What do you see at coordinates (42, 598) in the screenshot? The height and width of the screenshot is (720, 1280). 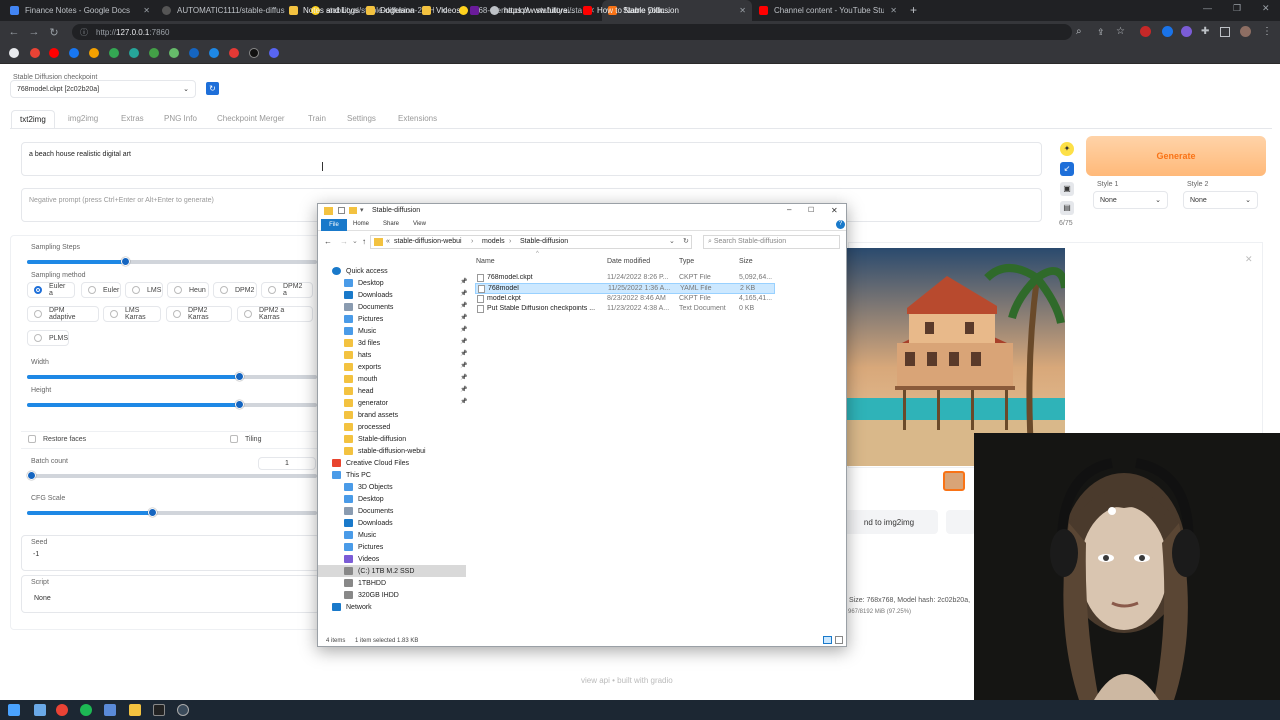 I see `script-select: None` at bounding box center [42, 598].